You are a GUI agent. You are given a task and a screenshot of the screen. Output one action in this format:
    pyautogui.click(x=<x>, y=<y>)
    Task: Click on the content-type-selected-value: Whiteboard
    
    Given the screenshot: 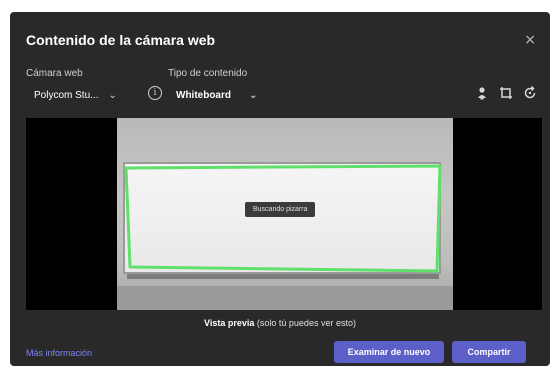 What is the action you would take?
    pyautogui.click(x=203, y=95)
    